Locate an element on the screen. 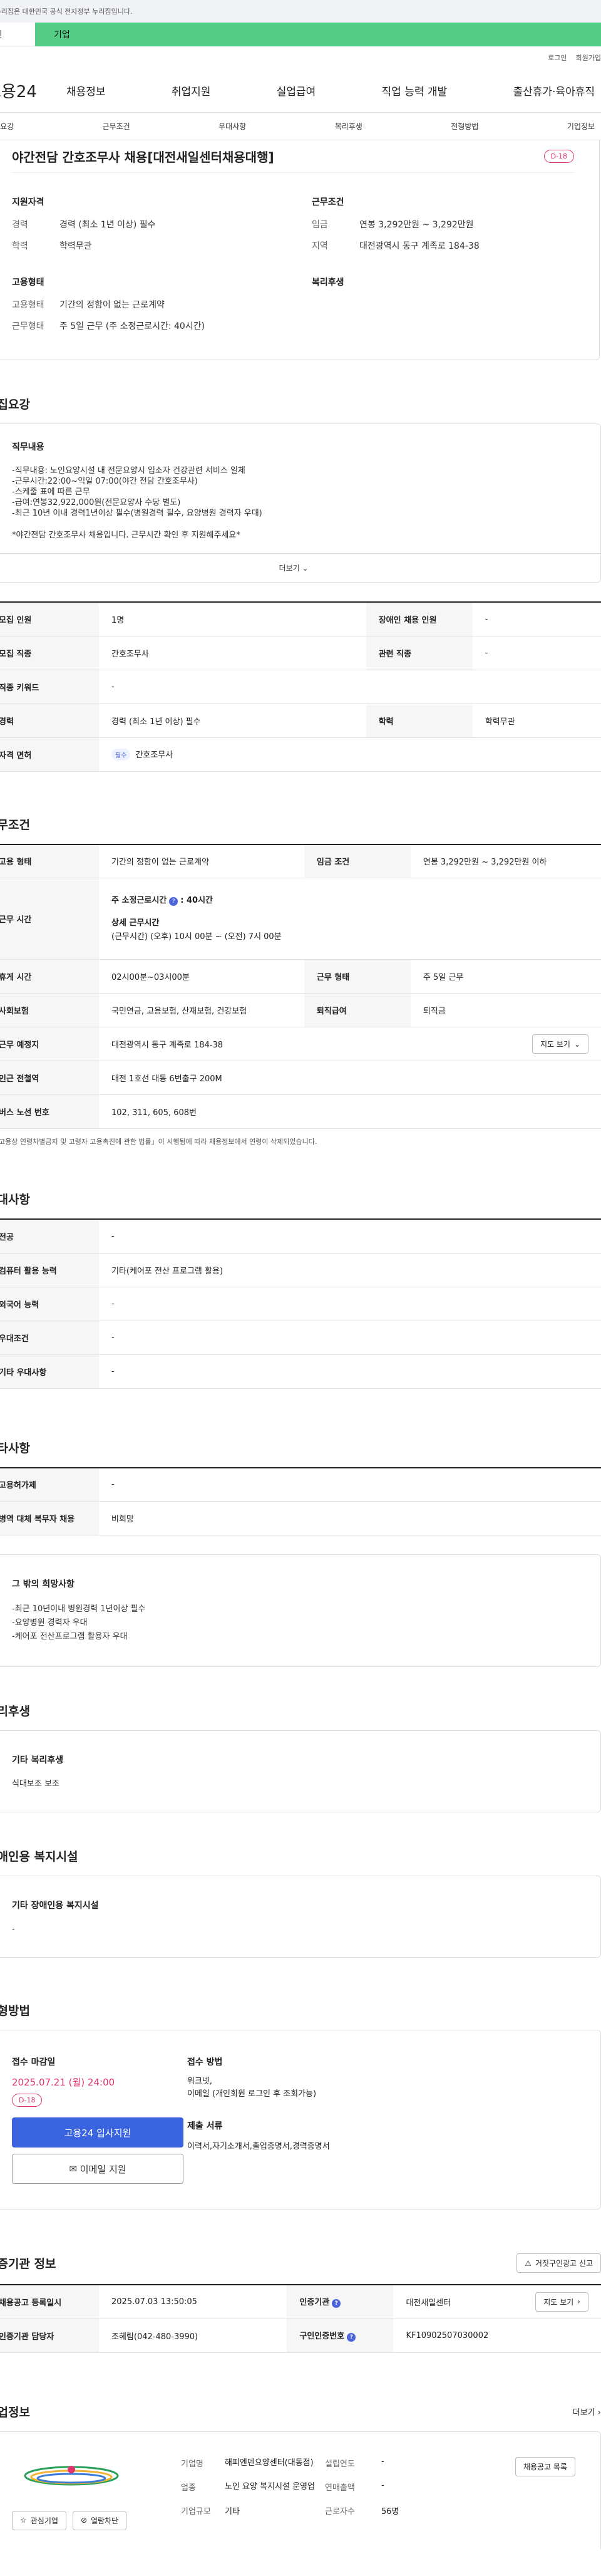 The height and width of the screenshot is (2576, 601). gov-notice-text: 이 누리집은 대한민국 공식 전자정부 누리집입니다. is located at coordinates (66, 12).